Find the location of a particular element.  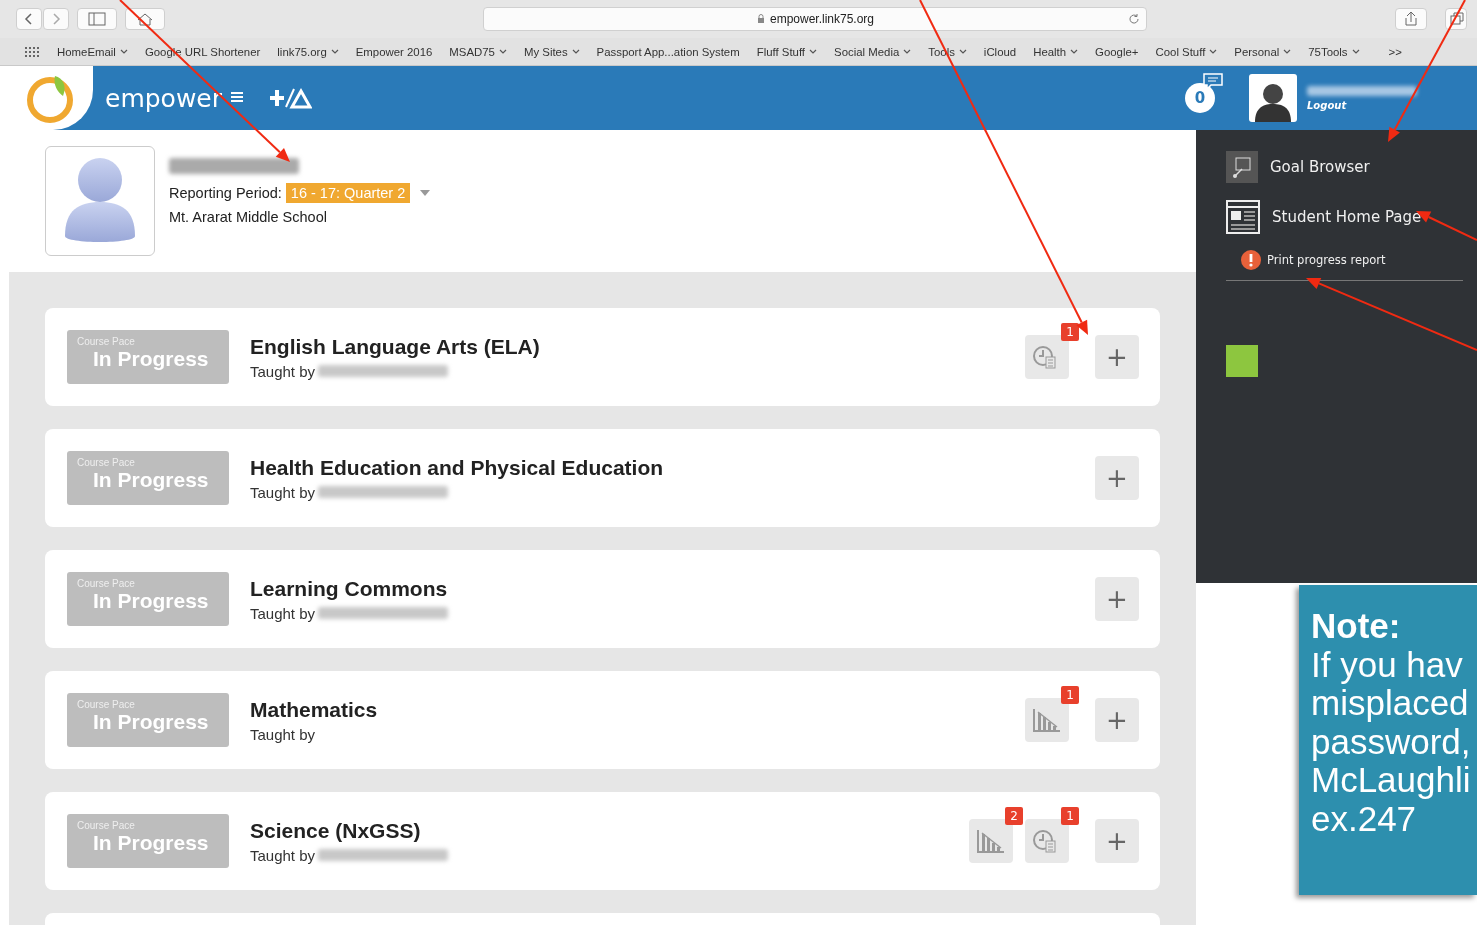

webpage-icon is located at coordinates (1243, 217).